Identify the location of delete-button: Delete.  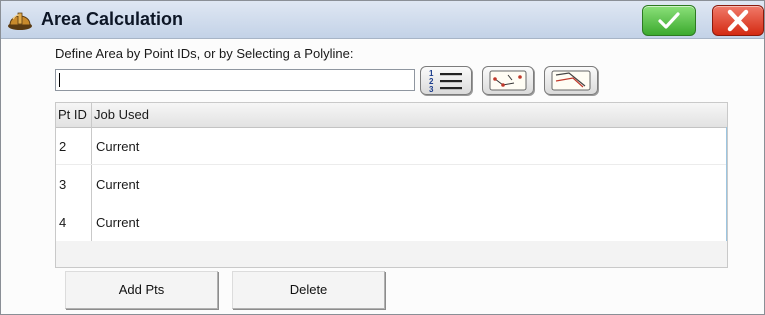
(308, 290).